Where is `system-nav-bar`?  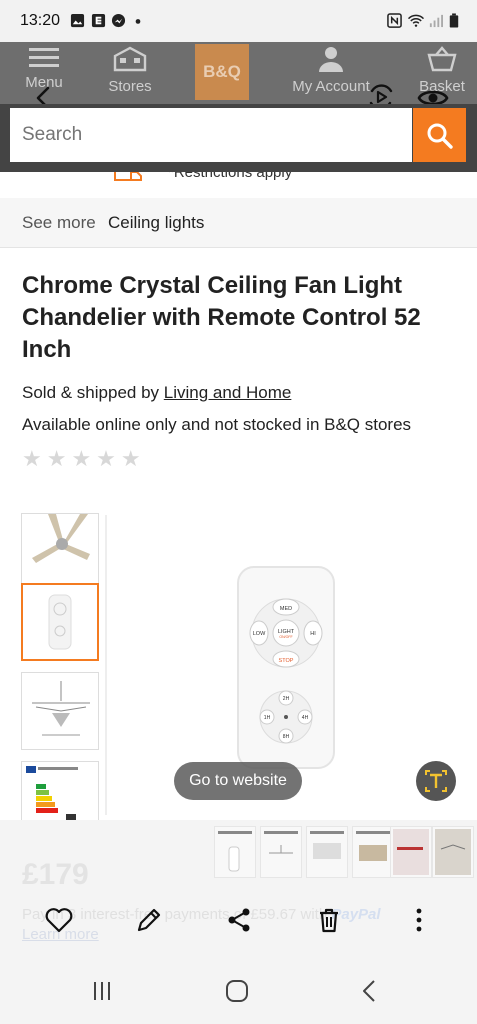 system-nav-bar is located at coordinates (238, 989).